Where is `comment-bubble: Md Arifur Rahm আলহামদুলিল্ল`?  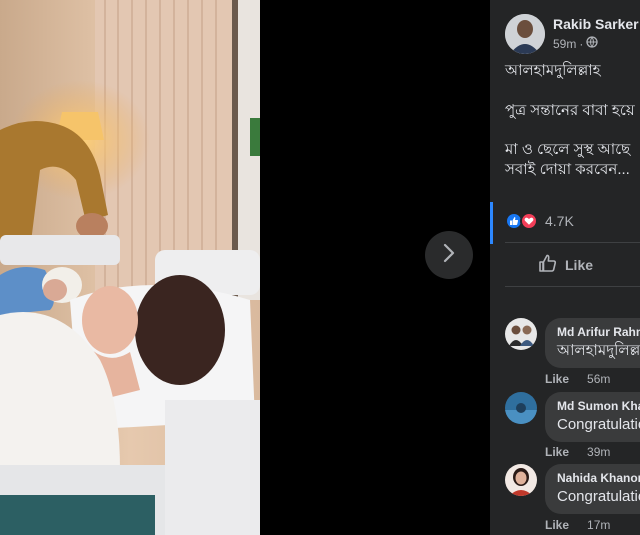 comment-bubble: Md Arifur Rahm আলহামদুলিল্ল is located at coordinates (592, 343).